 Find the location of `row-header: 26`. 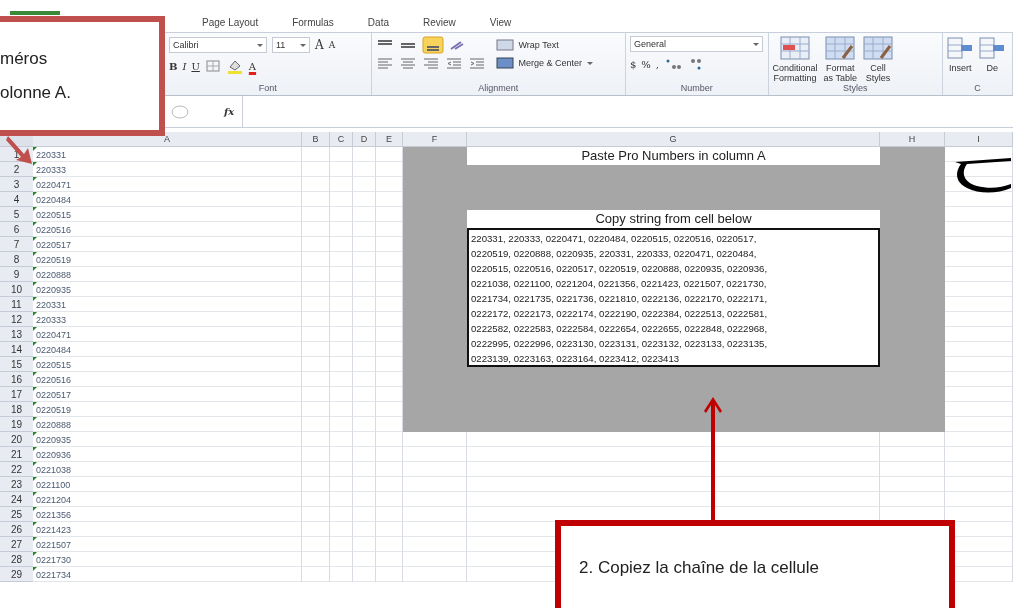

row-header: 26 is located at coordinates (16, 529).